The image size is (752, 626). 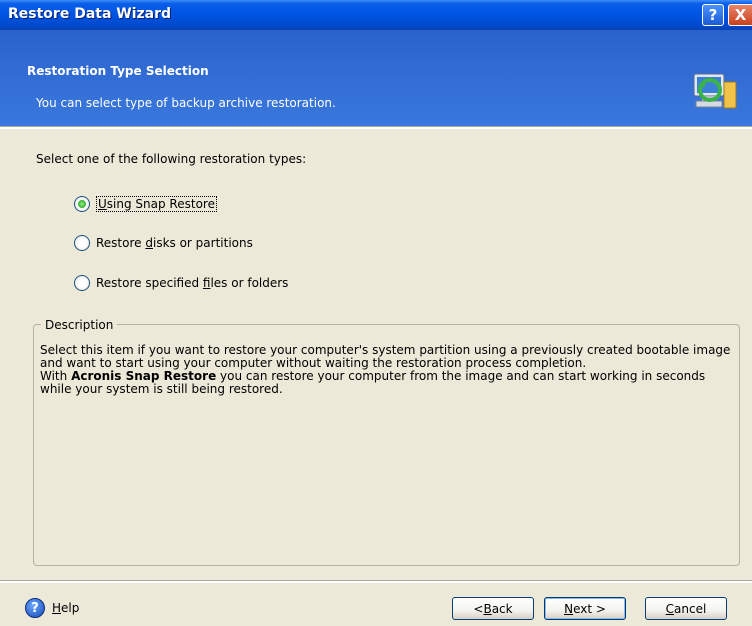 What do you see at coordinates (79, 325) in the screenshot?
I see `description-legend: Description` at bounding box center [79, 325].